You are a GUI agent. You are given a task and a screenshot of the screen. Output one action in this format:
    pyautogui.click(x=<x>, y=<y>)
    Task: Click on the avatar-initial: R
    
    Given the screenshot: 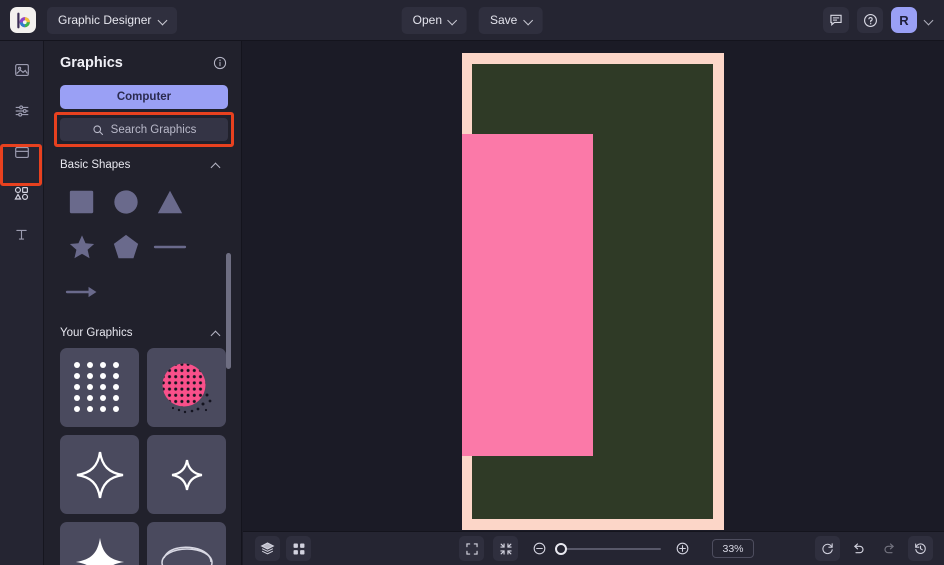 What is the action you would take?
    pyautogui.click(x=904, y=20)
    